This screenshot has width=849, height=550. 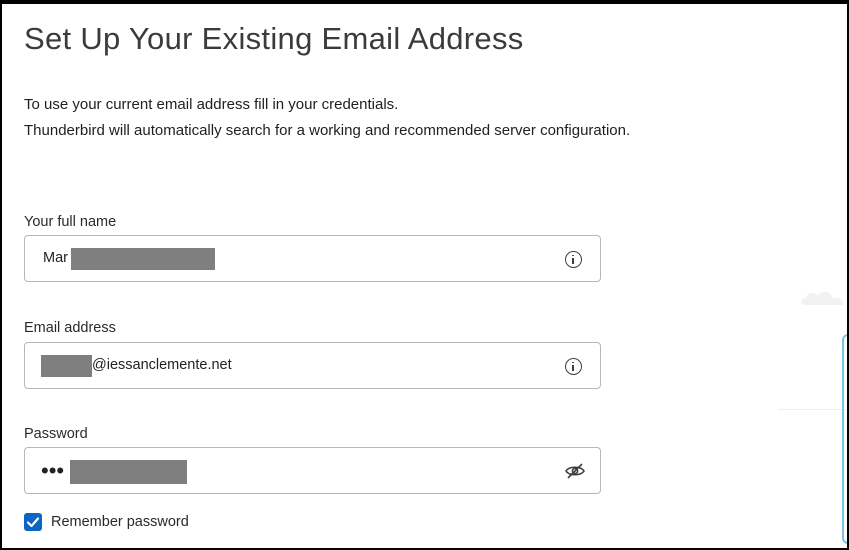 What do you see at coordinates (312, 365) in the screenshot?
I see `email-field: @iessanclemente.net` at bounding box center [312, 365].